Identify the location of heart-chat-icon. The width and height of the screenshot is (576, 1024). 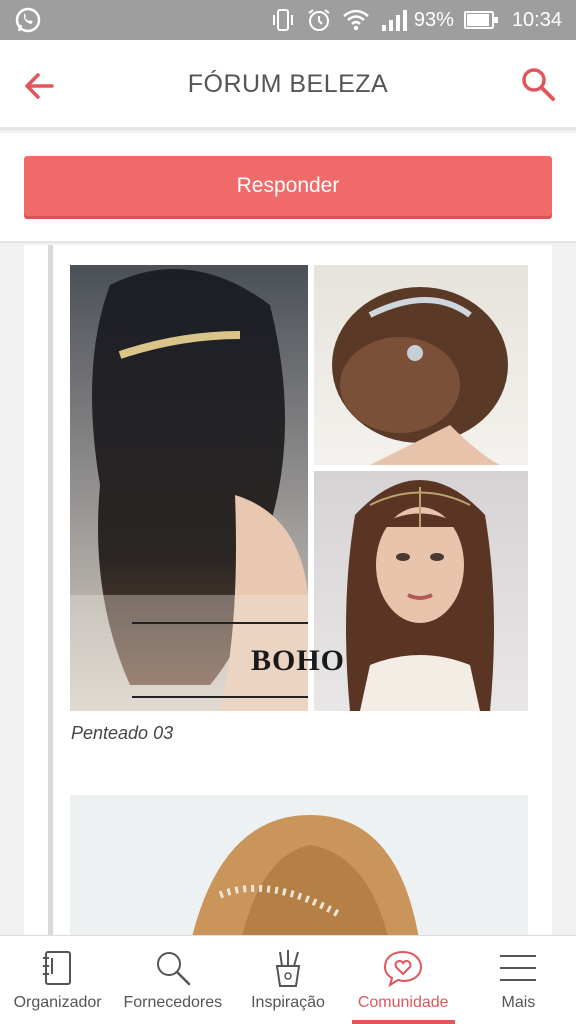
(403, 969).